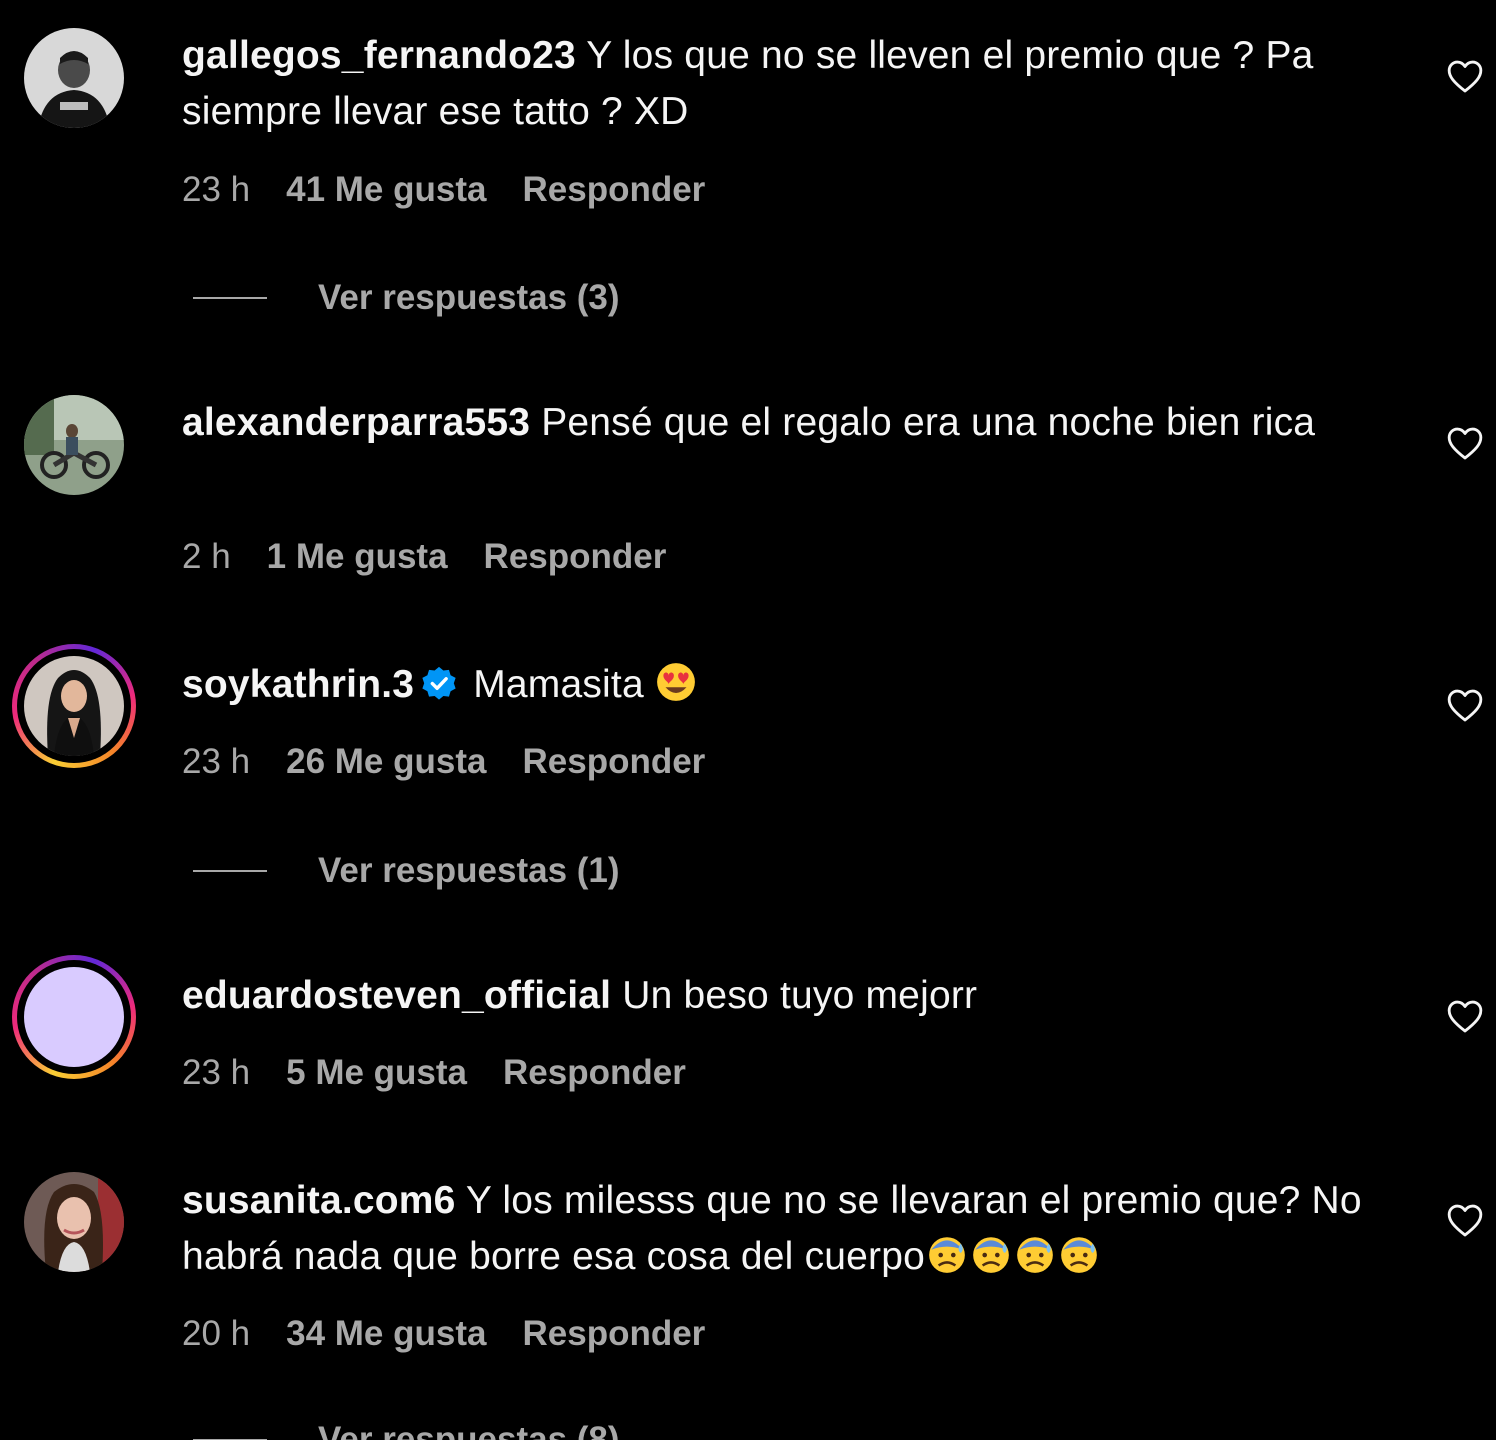 The height and width of the screenshot is (1440, 1496). Describe the element at coordinates (469, 1429) in the screenshot. I see `view-replies-label: Ver respuestas (8)` at that location.